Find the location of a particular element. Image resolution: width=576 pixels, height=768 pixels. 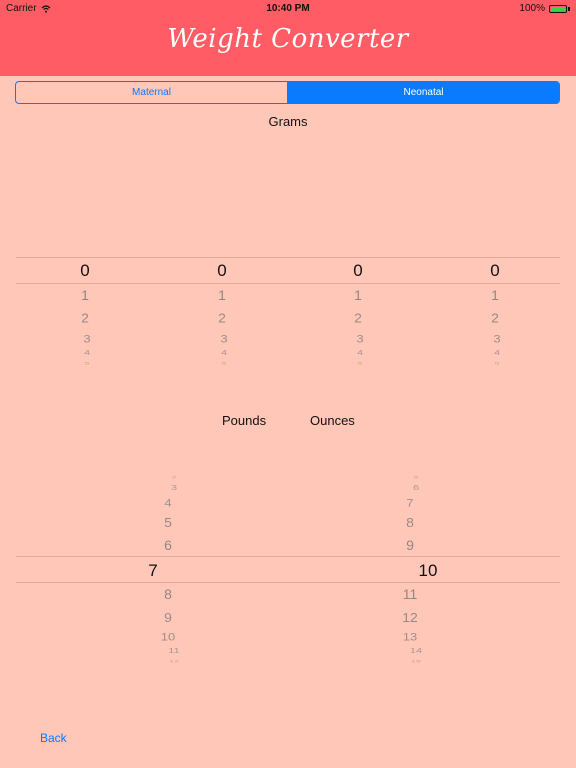

pounds-option: 12 is located at coordinates (174, 661).